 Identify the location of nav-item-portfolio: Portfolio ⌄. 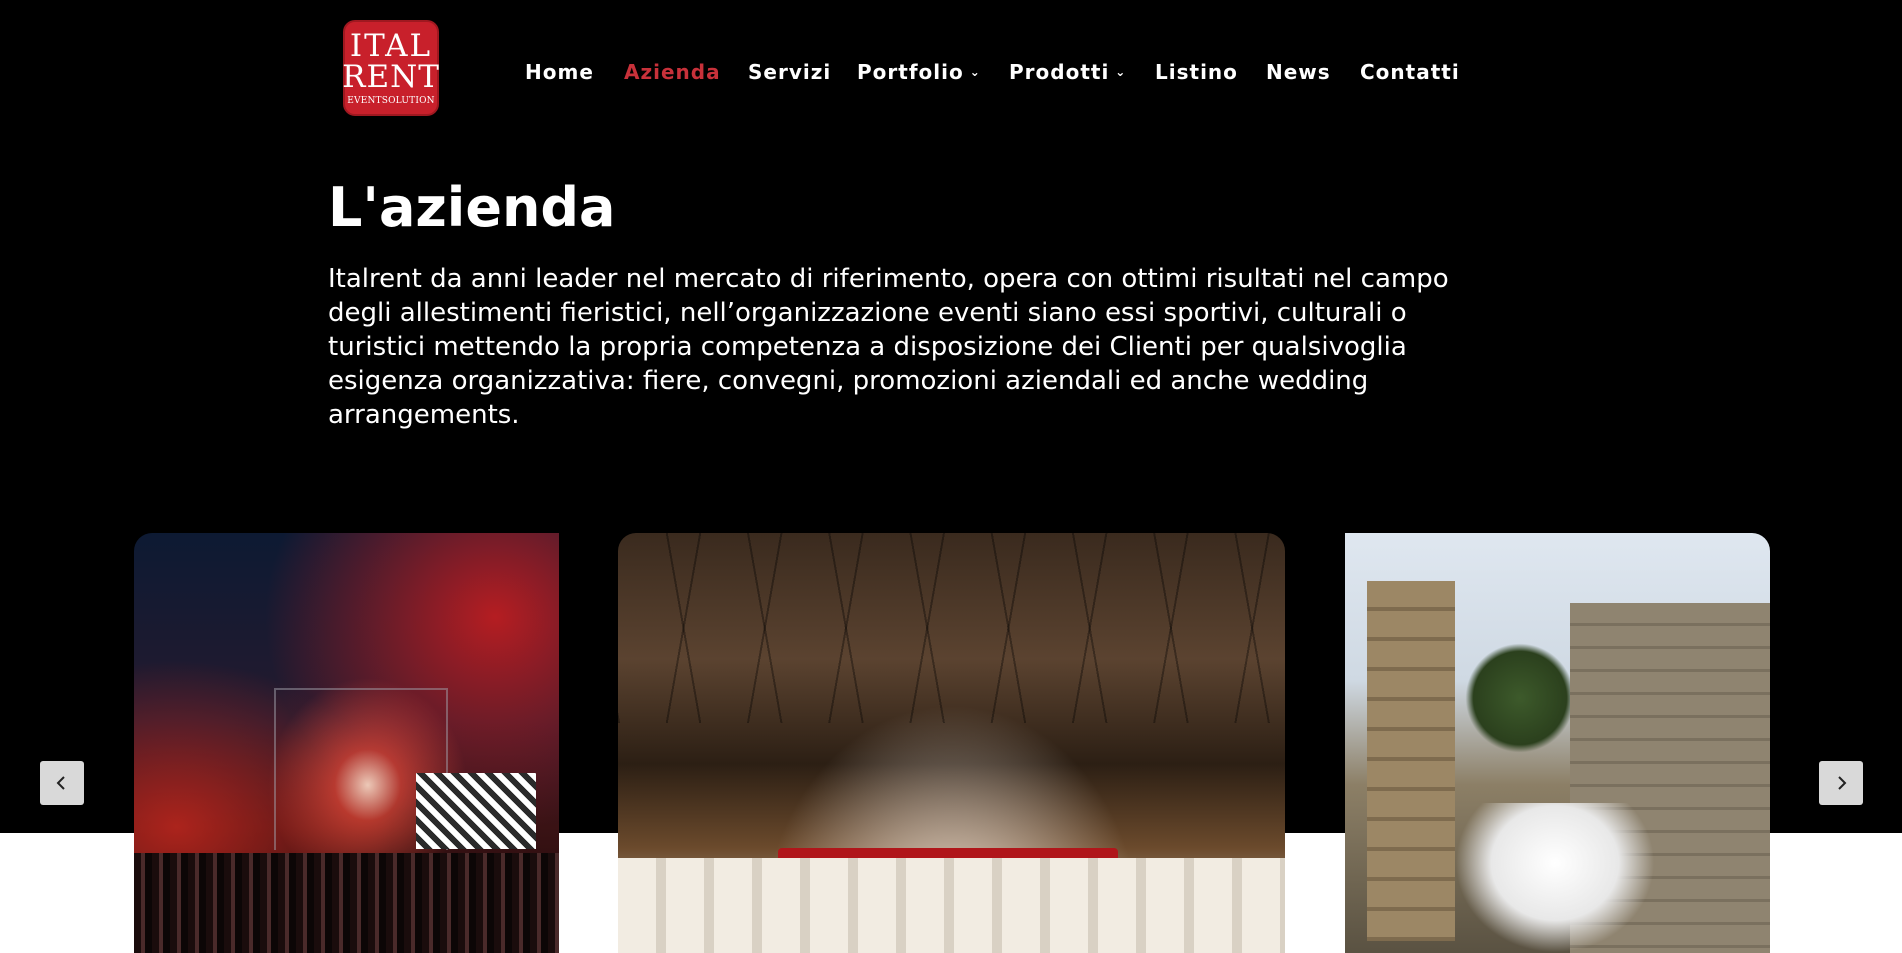
(919, 72).